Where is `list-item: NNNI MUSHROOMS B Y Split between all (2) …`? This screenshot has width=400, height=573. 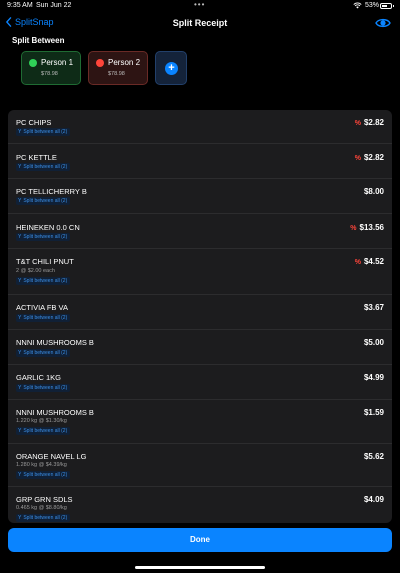
list-item: NNNI MUSHROOMS B Y Split between all (2) … is located at coordinates (200, 347).